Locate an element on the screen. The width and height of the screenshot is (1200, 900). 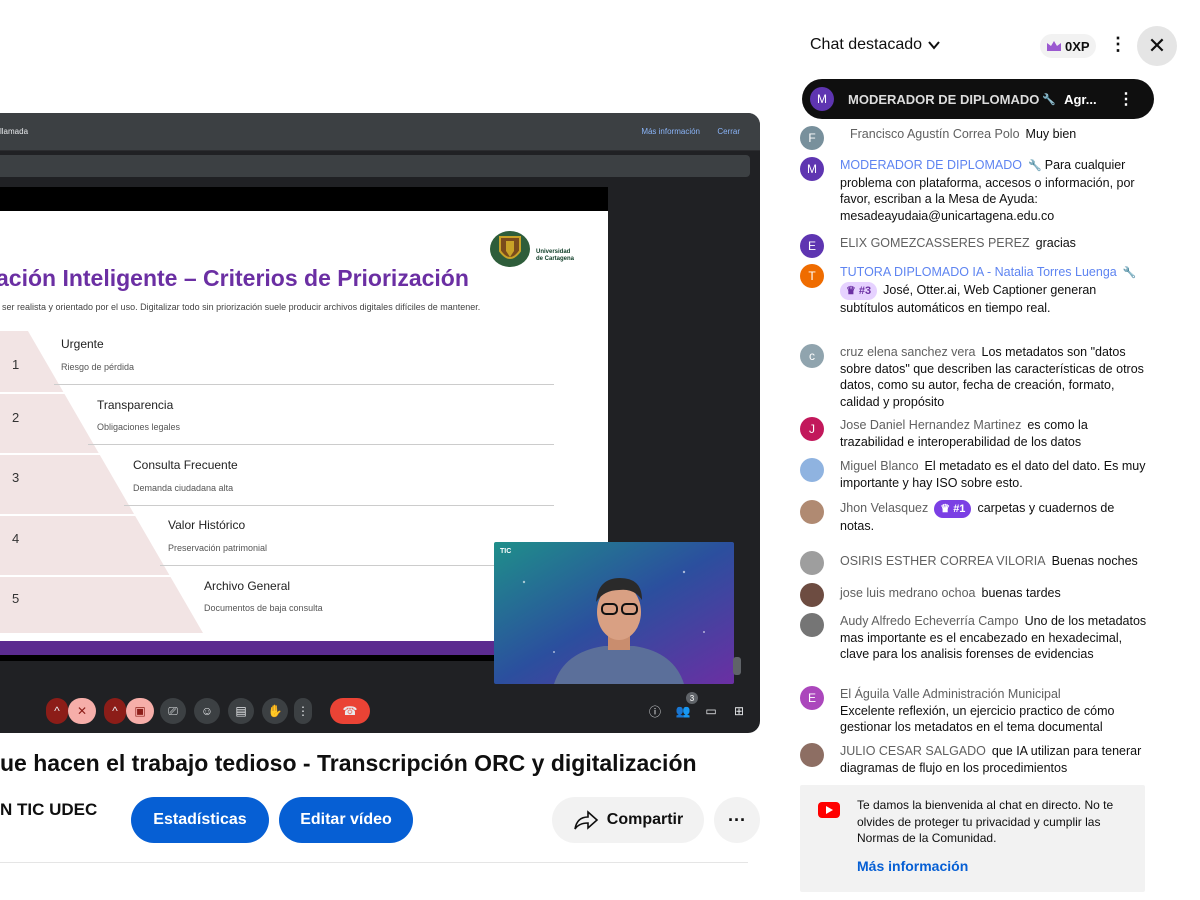
tier-number: 3 is located at coordinates (16, 477).